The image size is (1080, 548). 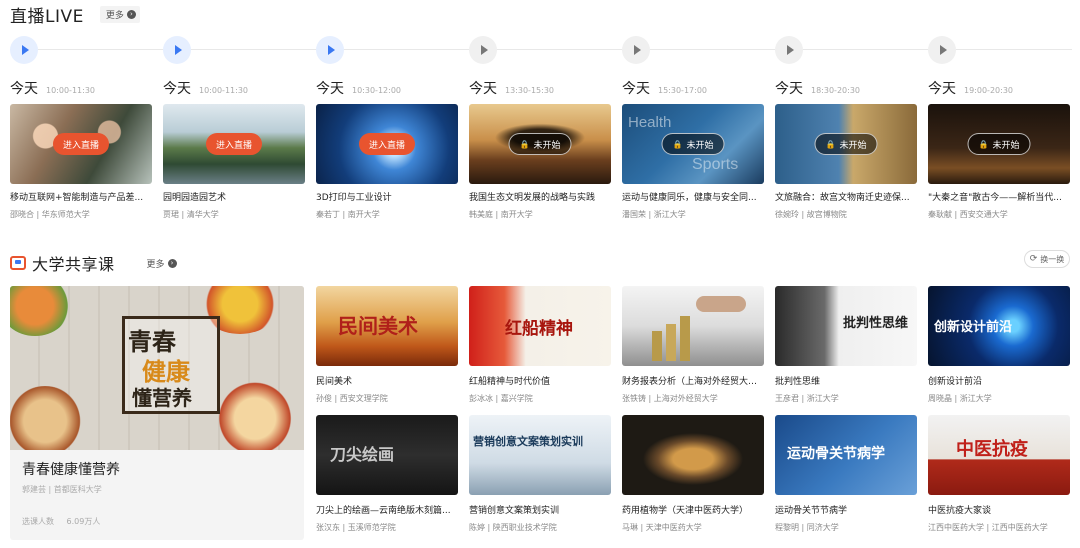 What do you see at coordinates (162, 398) in the screenshot?
I see `featured-overlay-line3: 懂营养` at bounding box center [162, 398].